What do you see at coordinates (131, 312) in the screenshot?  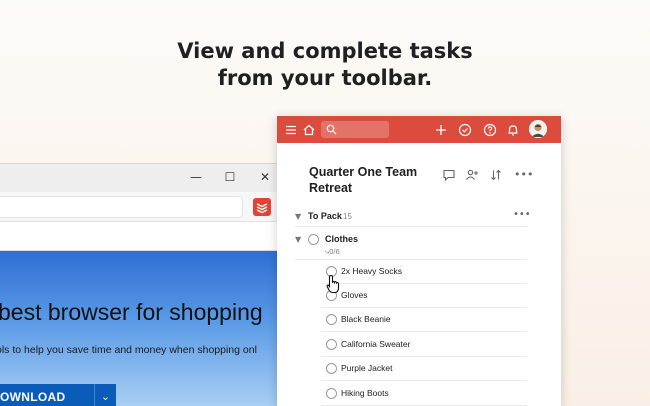 I see `hero-title: best browser for shopping` at bounding box center [131, 312].